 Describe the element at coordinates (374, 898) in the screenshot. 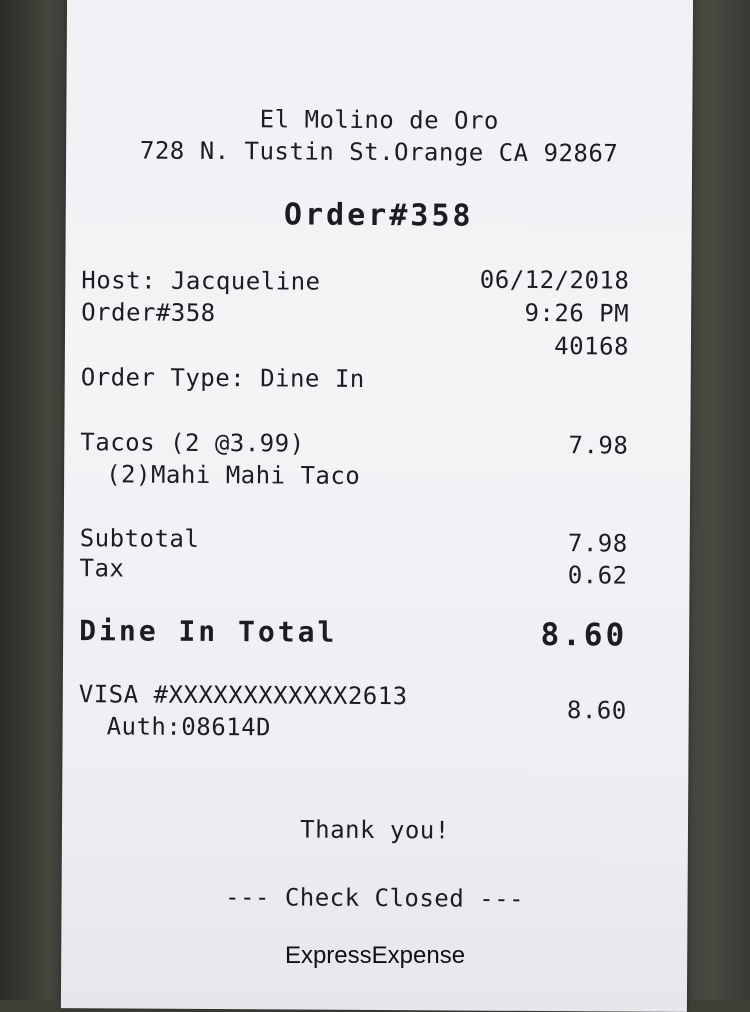

I see `check-closed: --- Check Closed ---` at that location.